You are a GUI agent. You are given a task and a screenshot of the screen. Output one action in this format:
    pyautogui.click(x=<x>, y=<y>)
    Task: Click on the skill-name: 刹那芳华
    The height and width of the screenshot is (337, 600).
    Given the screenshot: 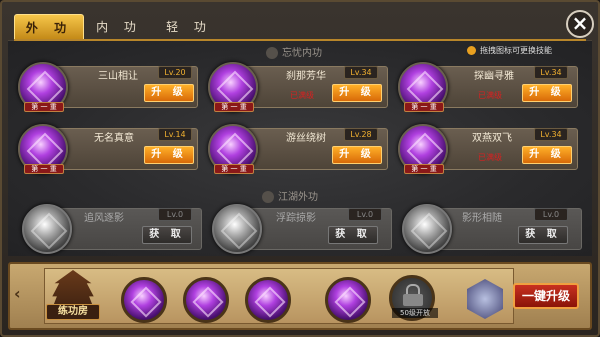 What is the action you would take?
    pyautogui.click(x=306, y=76)
    